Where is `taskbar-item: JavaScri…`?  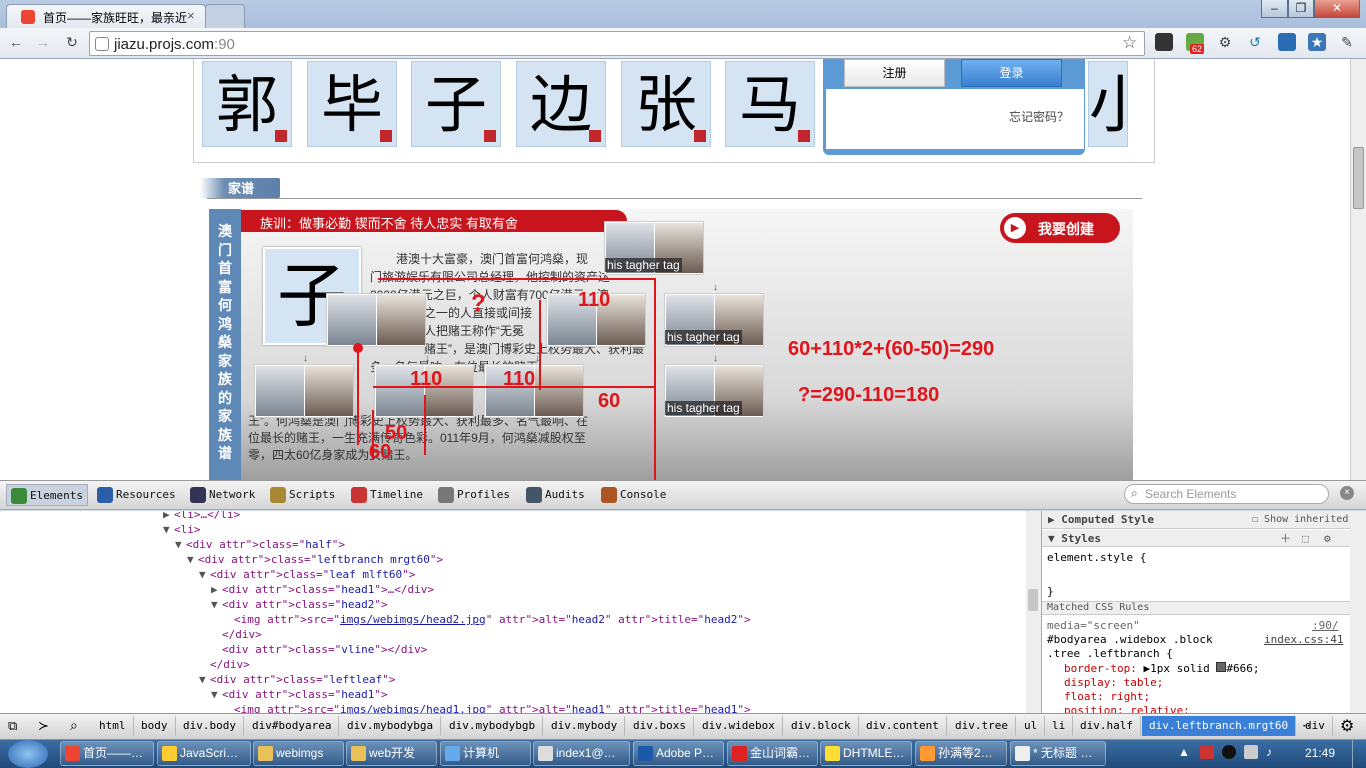
taskbar-item: JavaScri… is located at coordinates (204, 753).